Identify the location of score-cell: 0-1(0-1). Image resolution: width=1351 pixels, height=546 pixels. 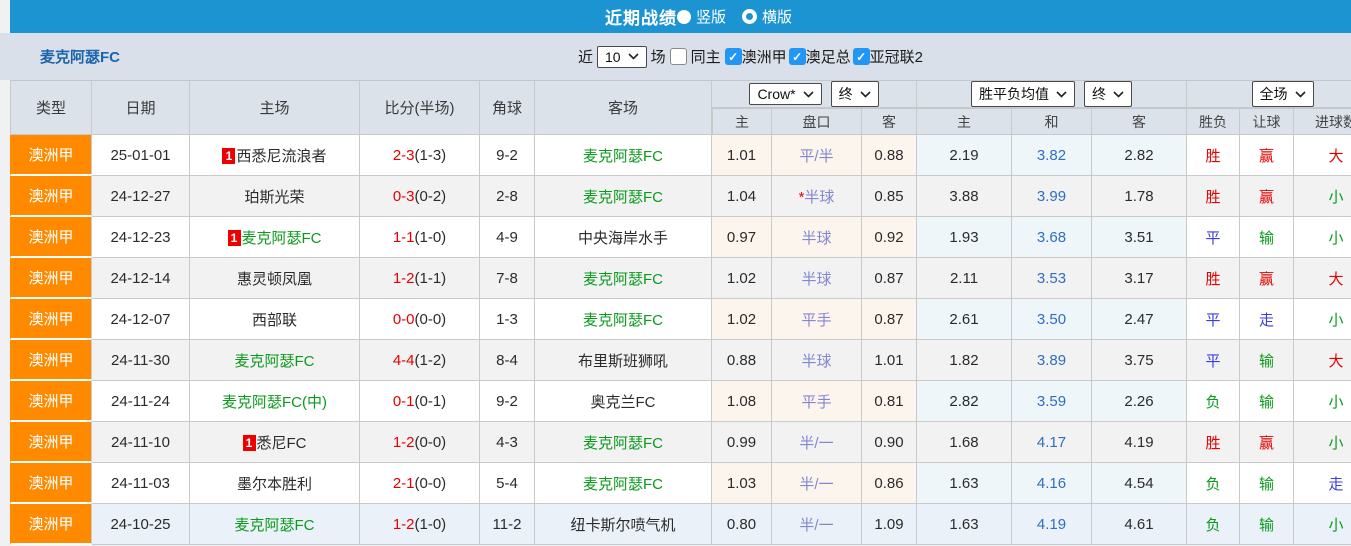
(420, 401).